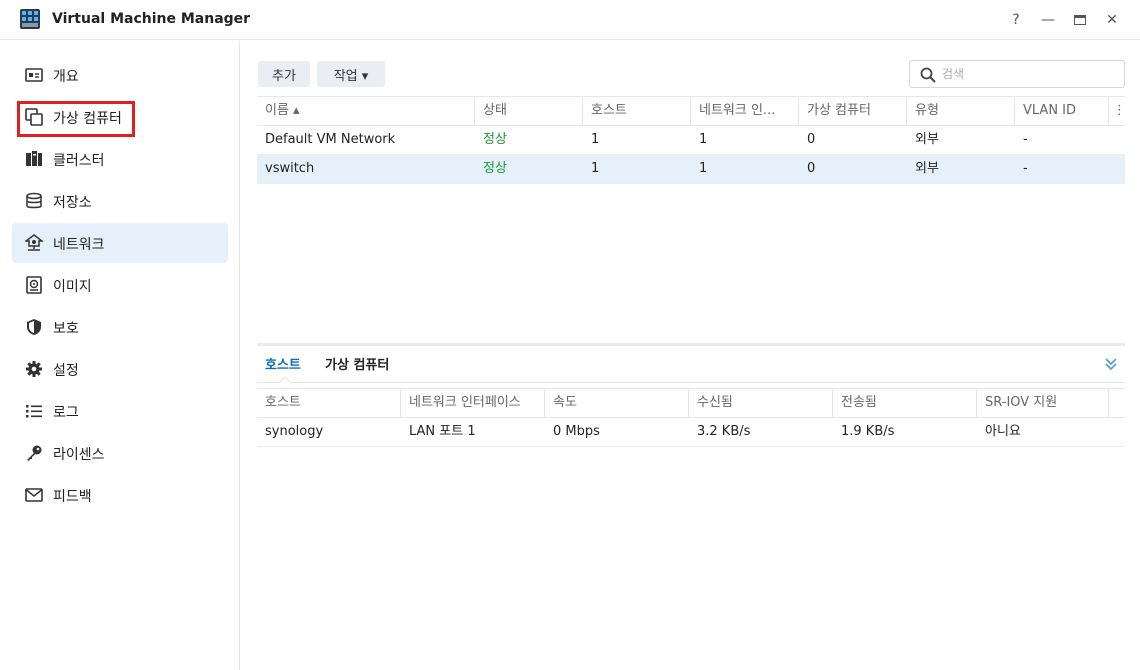 This screenshot has width=1140, height=670. Describe the element at coordinates (1048, 20) in the screenshot. I see `minimize-icon: —` at that location.